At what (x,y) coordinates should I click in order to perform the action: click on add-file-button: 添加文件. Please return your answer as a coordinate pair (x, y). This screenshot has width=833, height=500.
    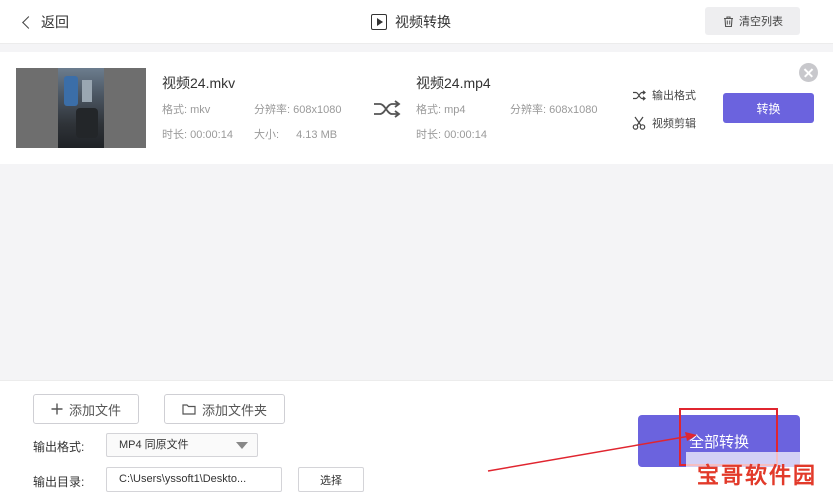
    Looking at the image, I should click on (86, 409).